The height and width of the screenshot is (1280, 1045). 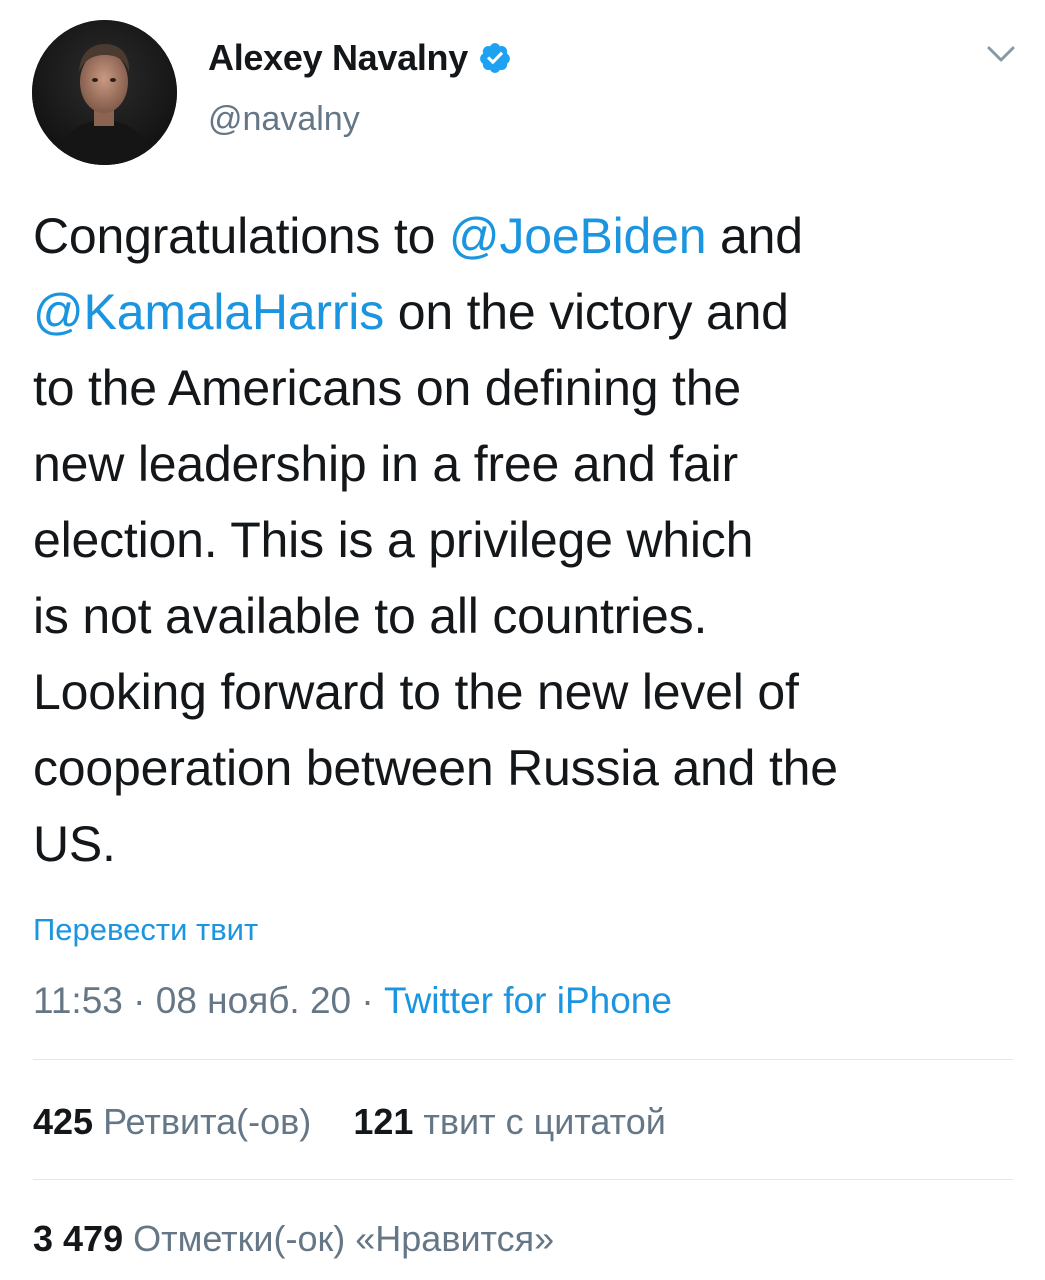 What do you see at coordinates (74, 844) in the screenshot?
I see `tweet-text-segment: US.` at bounding box center [74, 844].